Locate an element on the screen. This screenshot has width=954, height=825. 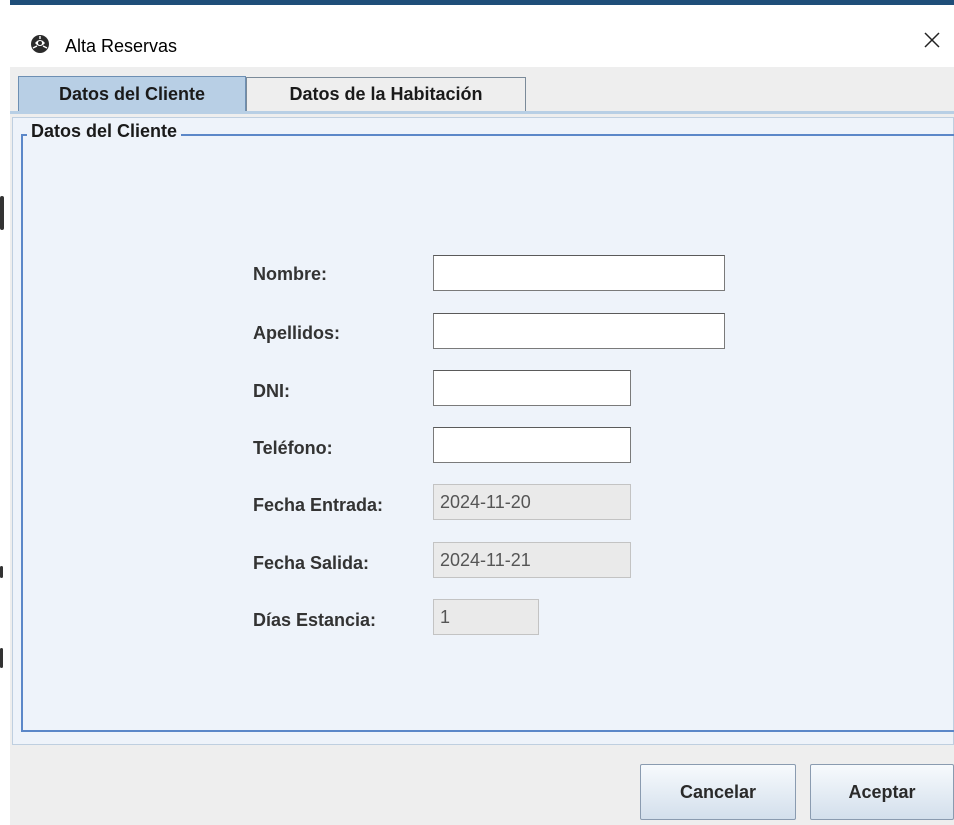
nombre-input is located at coordinates (579, 273).